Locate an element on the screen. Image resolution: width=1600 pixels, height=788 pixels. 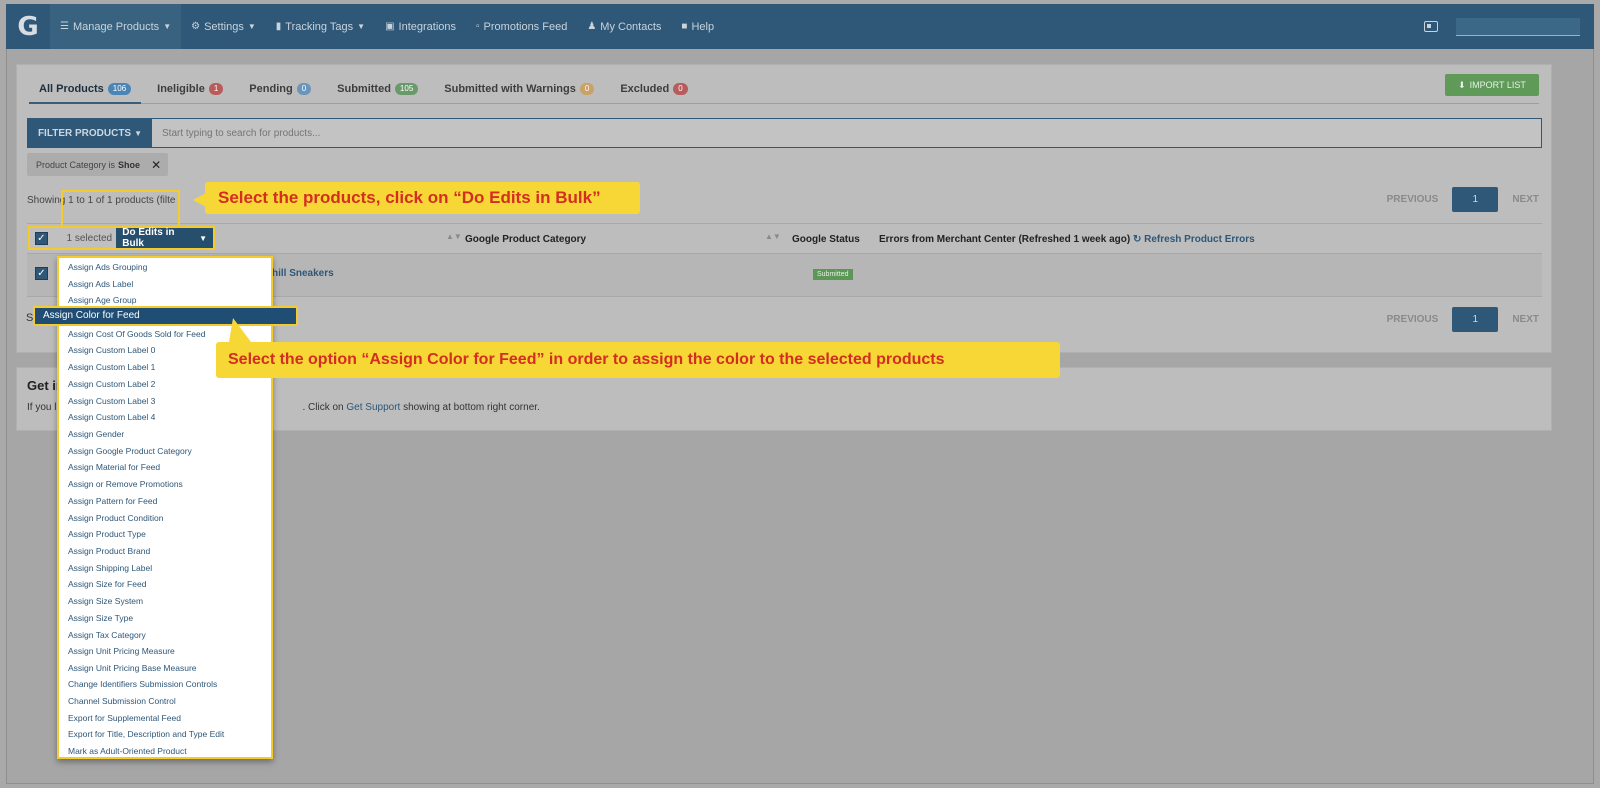
menu-item-product-type: Assign Product Type is located at coordinates (107, 534).